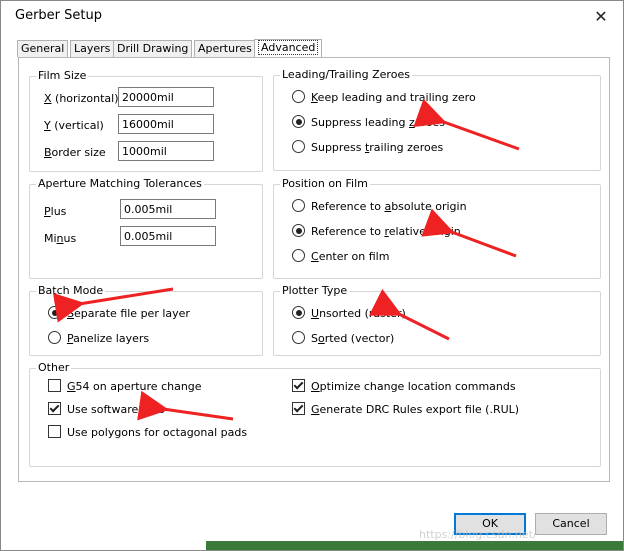  I want to click on arrow-relative-origin, so click(469, 233).